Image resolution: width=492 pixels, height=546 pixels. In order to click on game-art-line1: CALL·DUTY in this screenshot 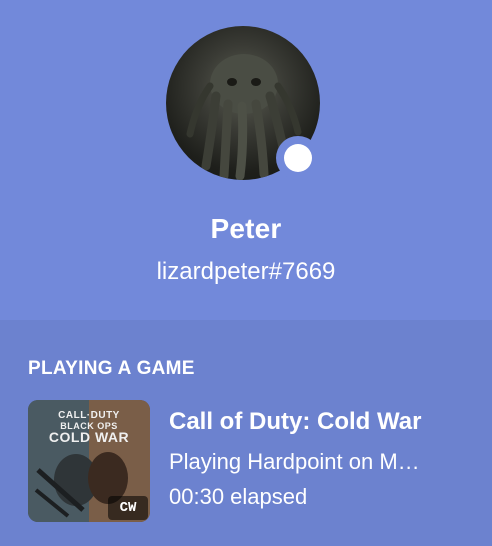, I will do `click(89, 415)`.